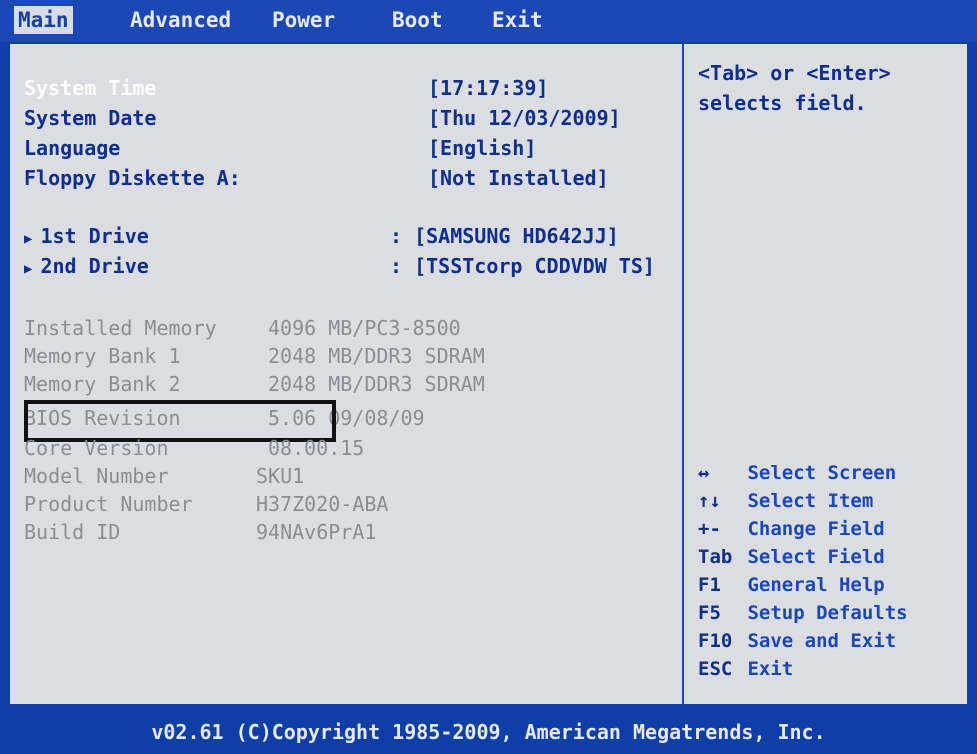 This screenshot has width=977, height=754. What do you see at coordinates (108, 504) in the screenshot?
I see `product-number-label: Product Number` at bounding box center [108, 504].